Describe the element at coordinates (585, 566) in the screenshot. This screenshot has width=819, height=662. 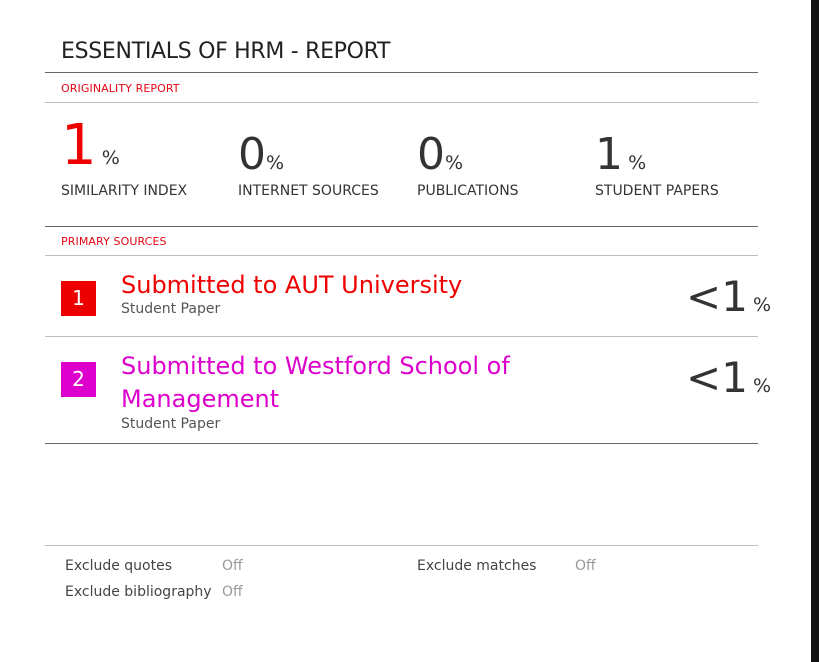
I see `exclude-matches-value: Off` at that location.